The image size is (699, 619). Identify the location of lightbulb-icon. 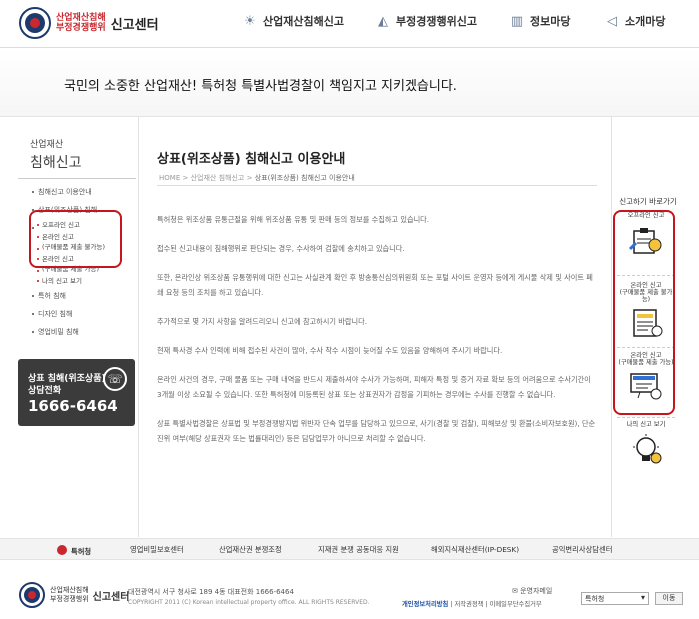
(646, 448).